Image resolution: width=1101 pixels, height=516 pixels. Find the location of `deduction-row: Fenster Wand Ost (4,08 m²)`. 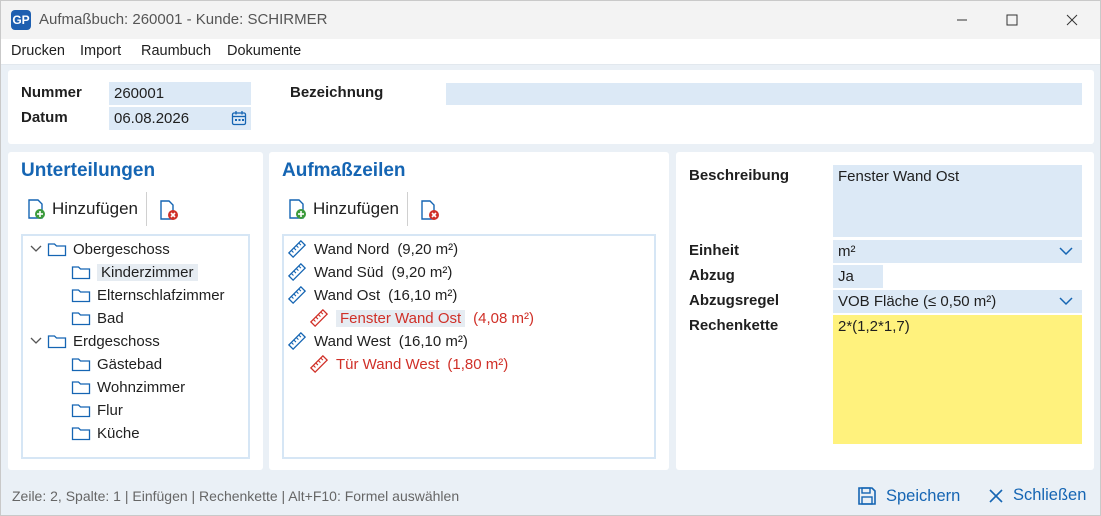

deduction-row: Fenster Wand Ost (4,08 m²) is located at coordinates (422, 318).